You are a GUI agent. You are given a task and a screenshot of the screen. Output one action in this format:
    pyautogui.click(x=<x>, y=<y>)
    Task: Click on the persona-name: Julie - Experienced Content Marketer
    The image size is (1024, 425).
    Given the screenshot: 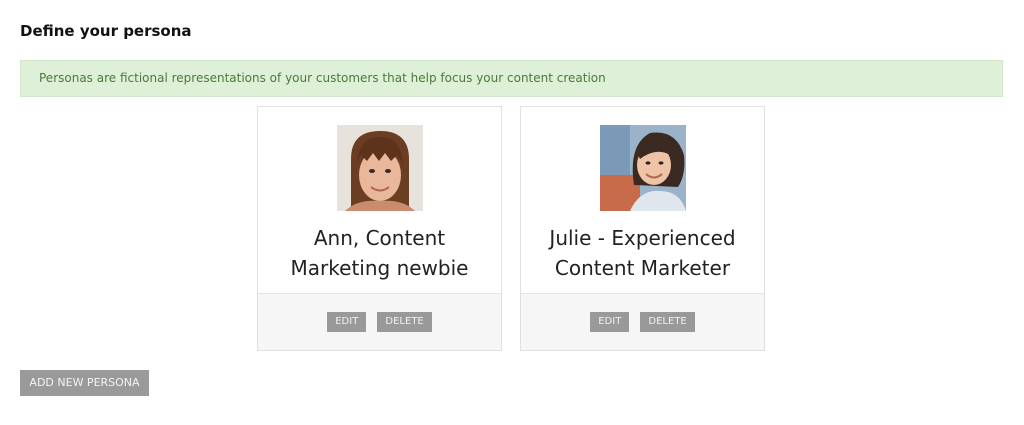 What is the action you would take?
    pyautogui.click(x=642, y=253)
    